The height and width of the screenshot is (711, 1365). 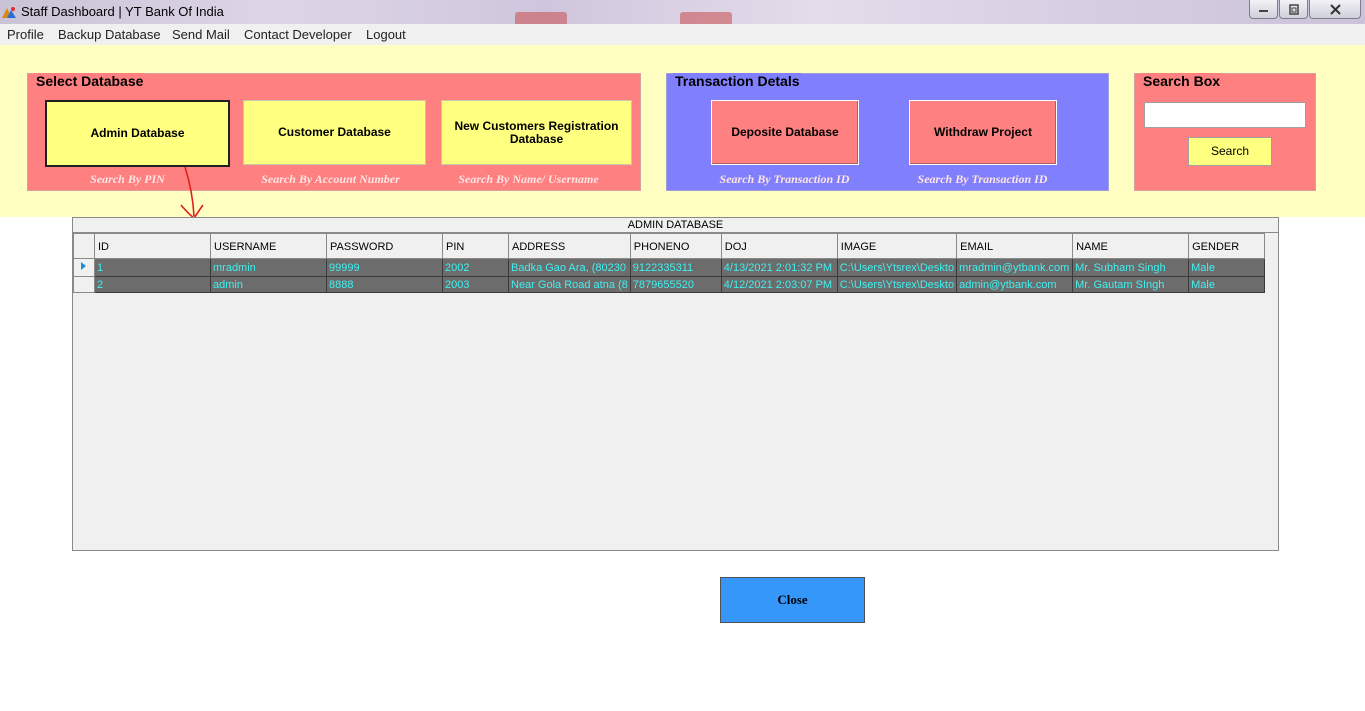 What do you see at coordinates (675, 225) in the screenshot?
I see `grid-caption: ADMIN DATABASE` at bounding box center [675, 225].